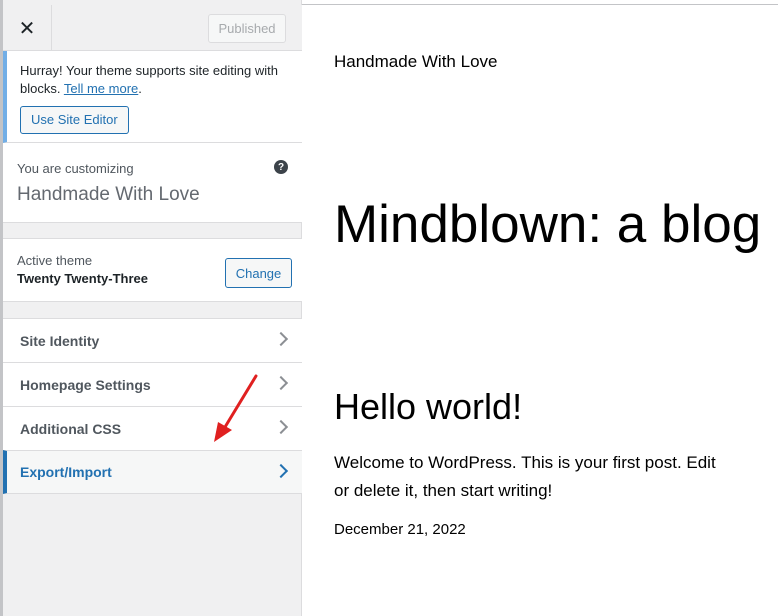 Image resolution: width=778 pixels, height=616 pixels. What do you see at coordinates (415, 62) in the screenshot?
I see `preview-site-title: Handmade With Love` at bounding box center [415, 62].